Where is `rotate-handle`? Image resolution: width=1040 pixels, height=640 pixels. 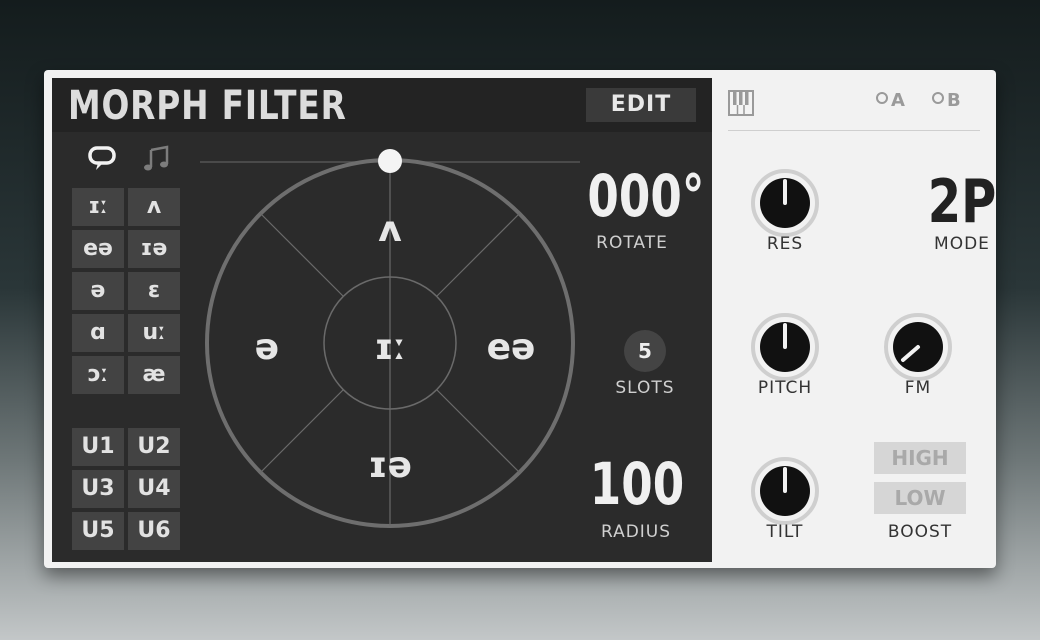 rotate-handle is located at coordinates (390, 161).